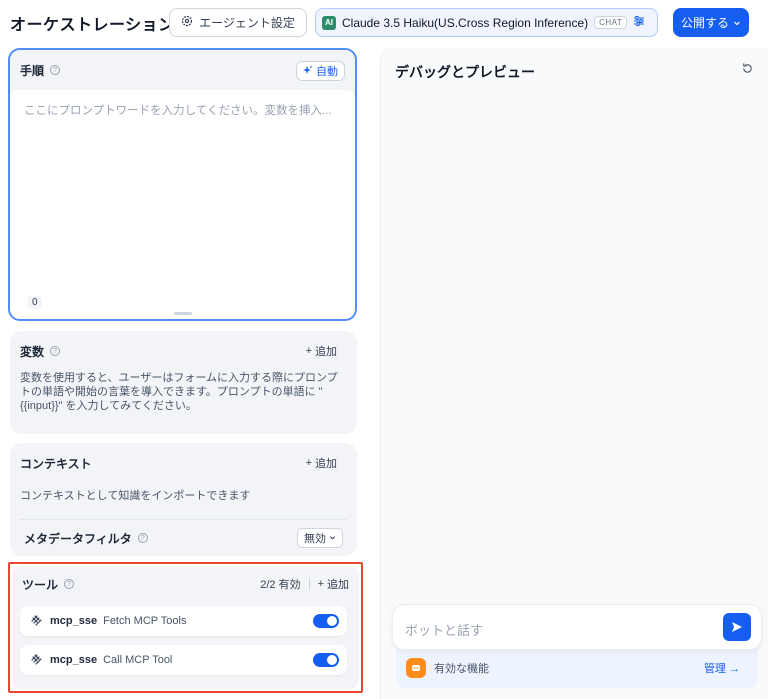 Image resolution: width=768 pixels, height=699 pixels. I want to click on page-title: オーケストレーション, so click(92, 25).